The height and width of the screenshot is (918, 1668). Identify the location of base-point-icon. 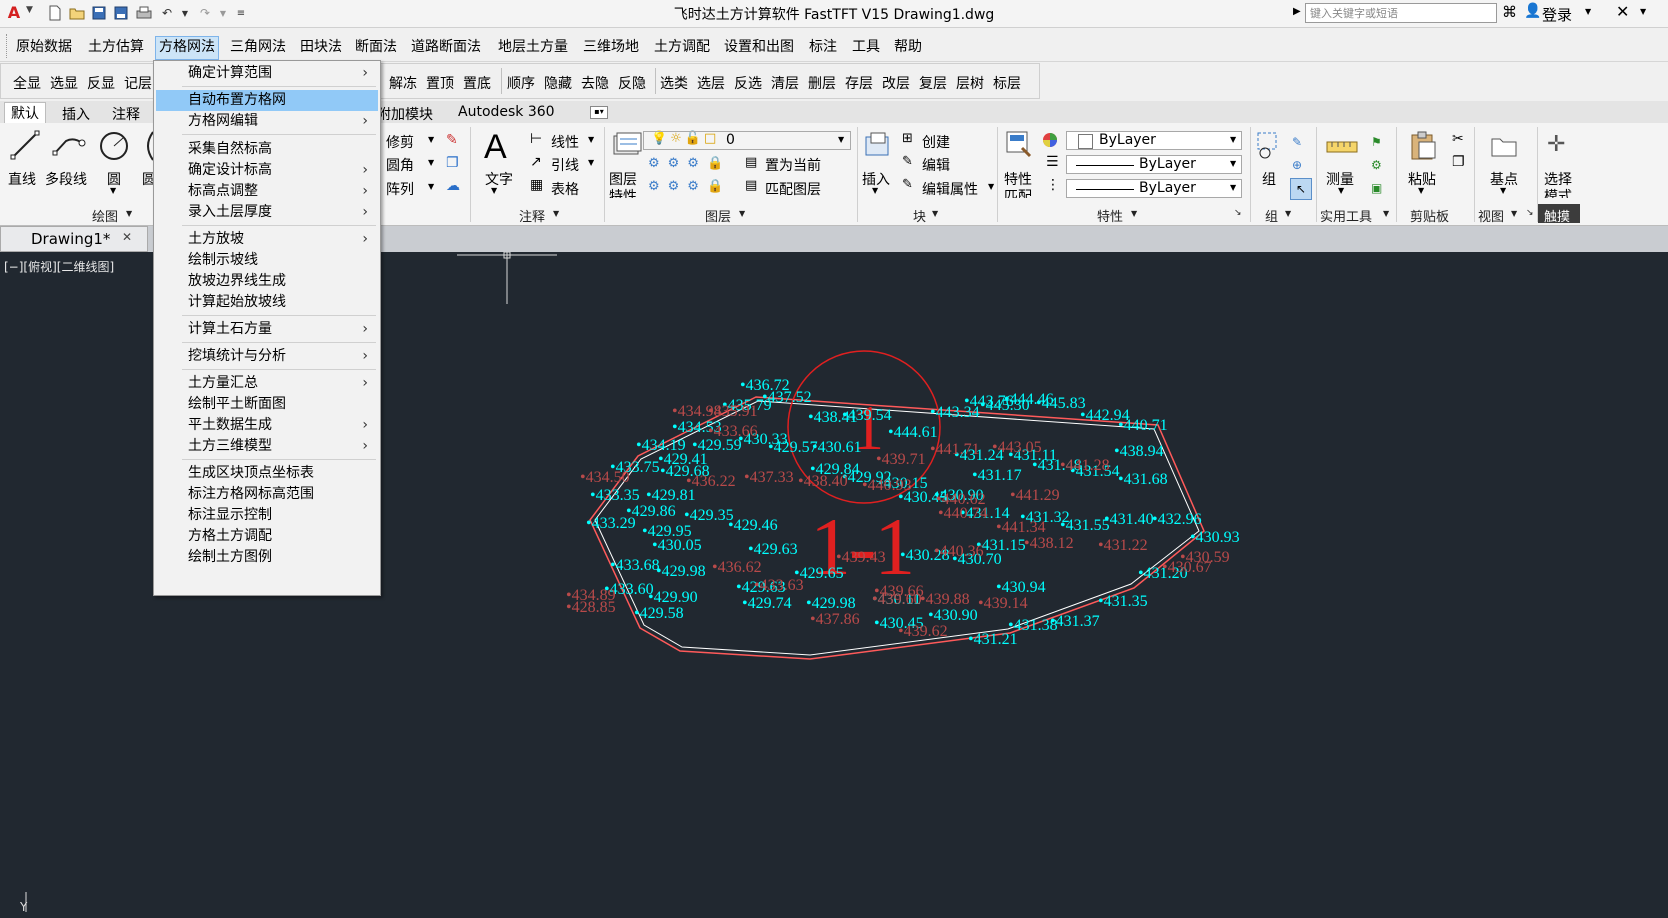
(1504, 148).